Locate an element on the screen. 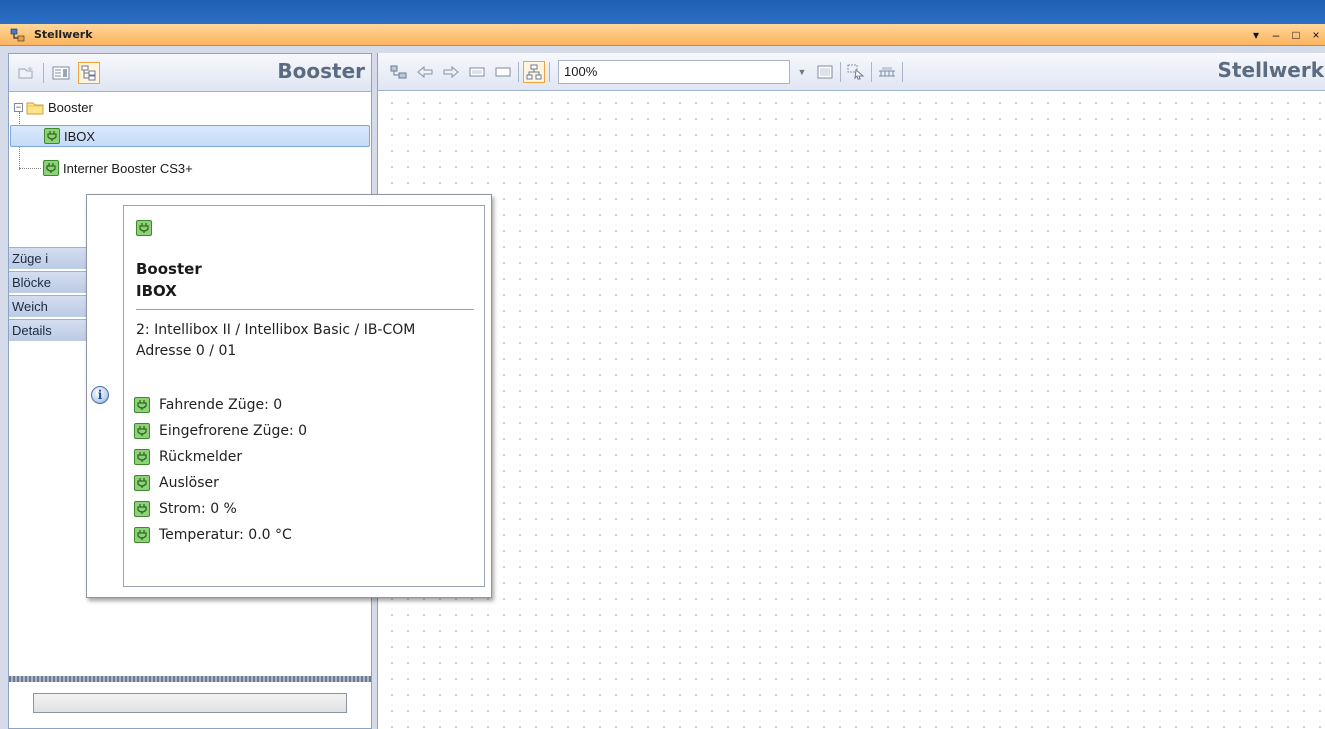 The width and height of the screenshot is (1325, 729). tree-item-booster-folder: − Booster is located at coordinates (53, 107).